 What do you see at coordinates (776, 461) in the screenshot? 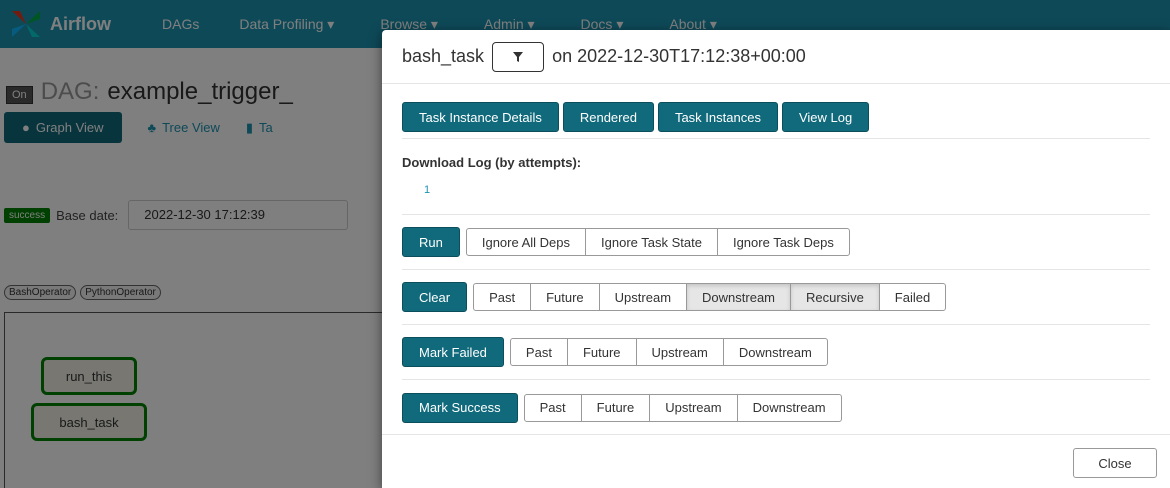
I see `modal-footer: Close` at bounding box center [776, 461].